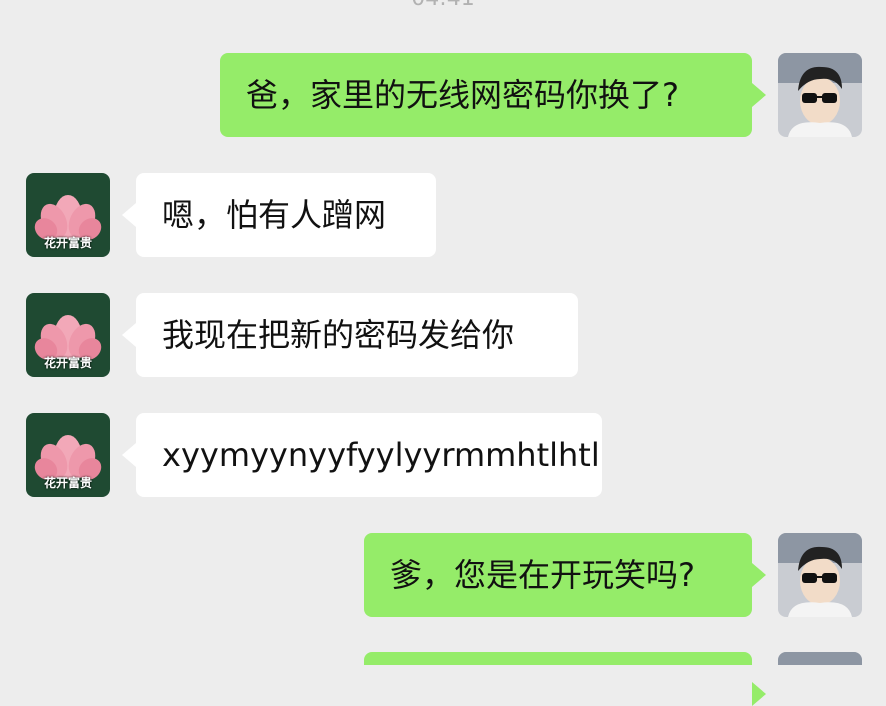 This screenshot has width=886, height=706. What do you see at coordinates (381, 455) in the screenshot?
I see `message-text: xyymyynyyfyylyyrmmhtlhtl` at bounding box center [381, 455].